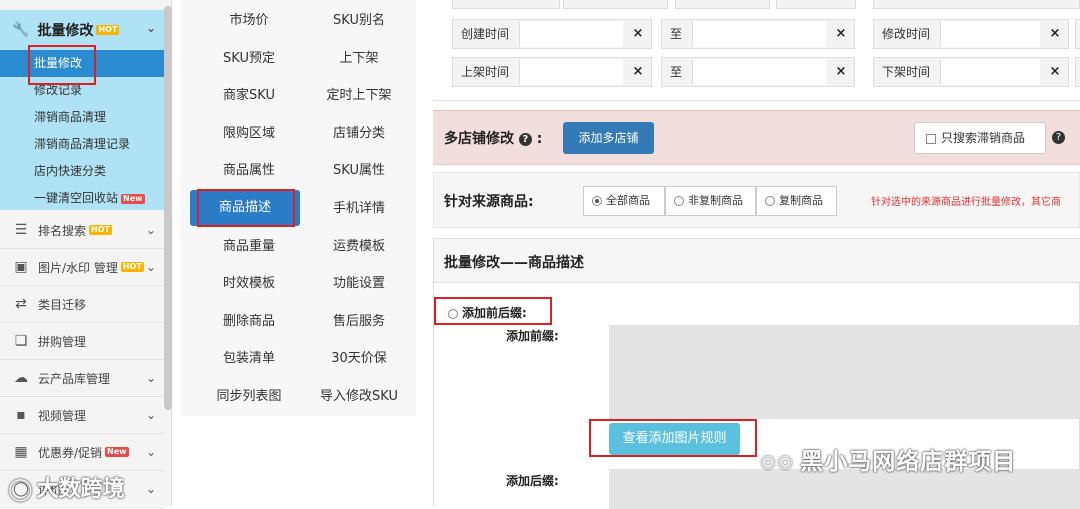 Image resolution: width=1080 pixels, height=509 pixels. Describe the element at coordinates (21, 304) in the screenshot. I see `swap-icon: ⇄` at that location.